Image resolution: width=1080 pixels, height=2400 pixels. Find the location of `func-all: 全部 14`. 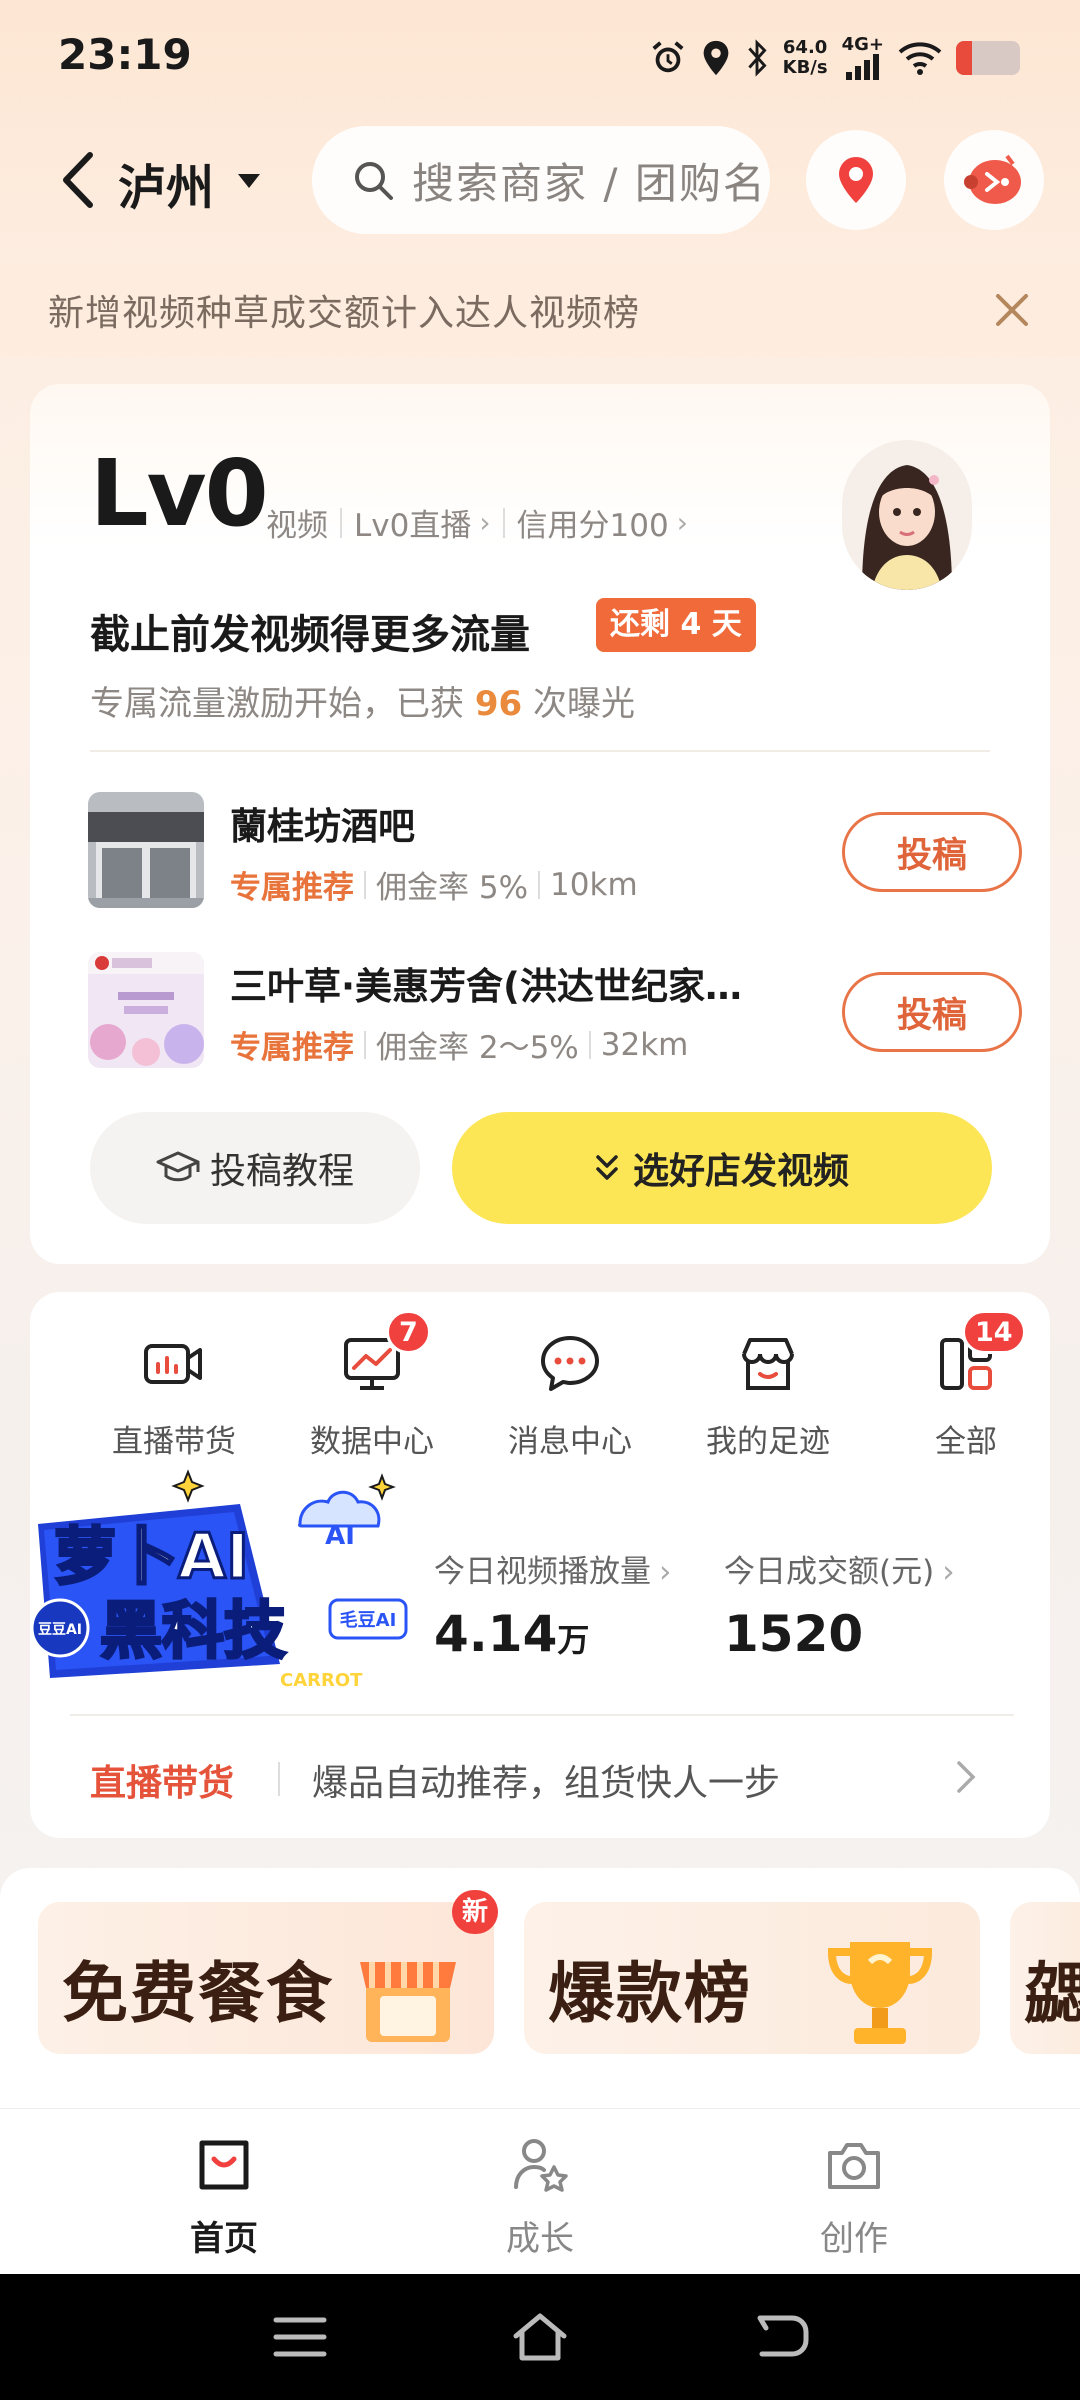

func-all: 全部 14 is located at coordinates (962, 1385).